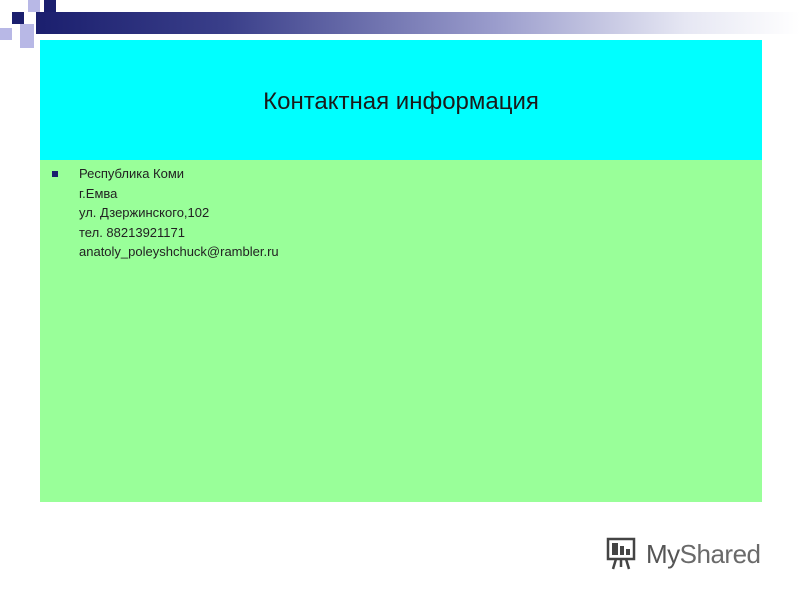  Describe the element at coordinates (179, 251) in the screenshot. I see `contact-email-link: anatoly_poleyshchuck@rambler.ru` at that location.